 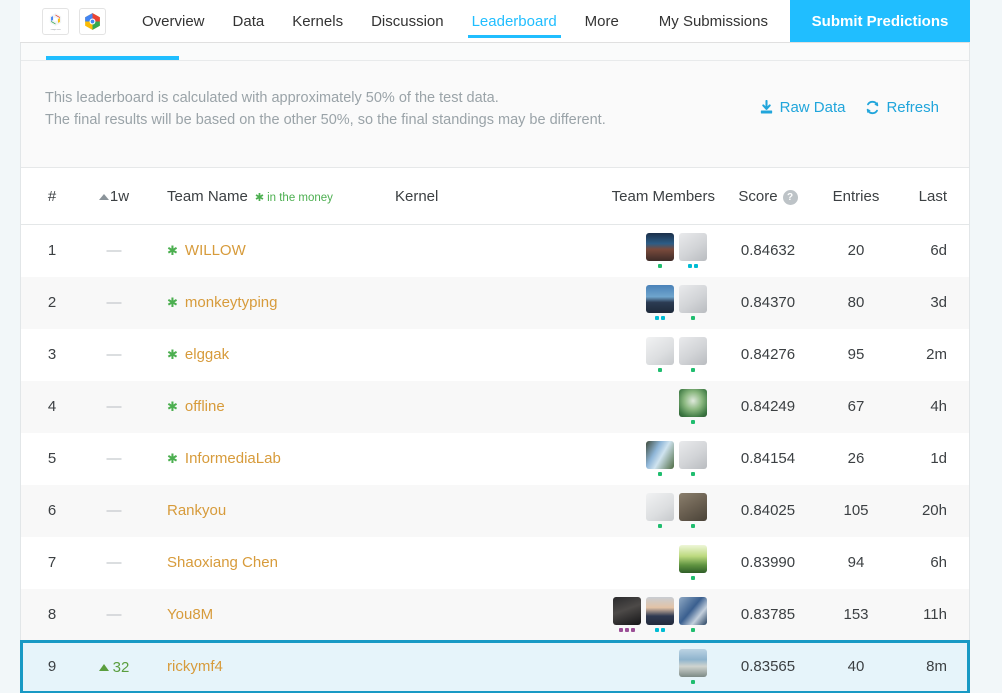 I want to click on cell-entries: 20, so click(x=856, y=251).